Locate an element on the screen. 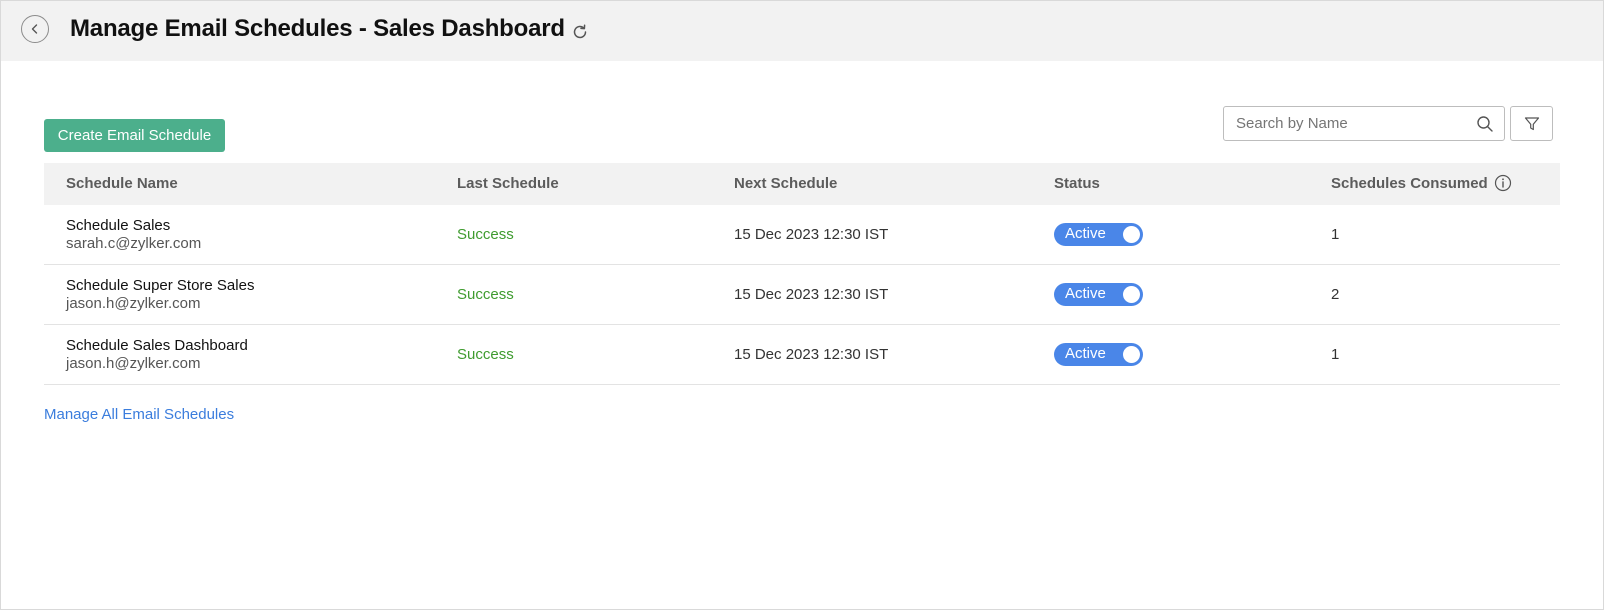 Image resolution: width=1604 pixels, height=610 pixels. filter-icon is located at coordinates (1531, 123).